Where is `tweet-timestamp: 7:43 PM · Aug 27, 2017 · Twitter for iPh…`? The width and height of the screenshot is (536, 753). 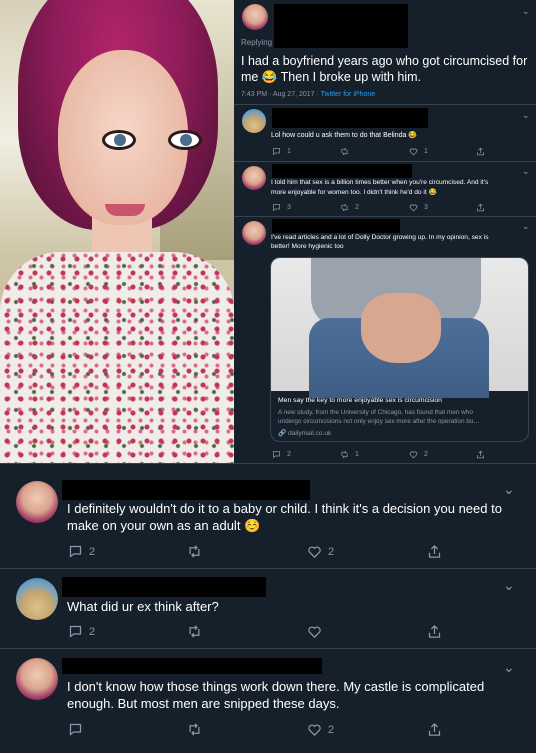 tweet-timestamp: 7:43 PM · Aug 27, 2017 · Twitter for iPh… is located at coordinates (308, 94).